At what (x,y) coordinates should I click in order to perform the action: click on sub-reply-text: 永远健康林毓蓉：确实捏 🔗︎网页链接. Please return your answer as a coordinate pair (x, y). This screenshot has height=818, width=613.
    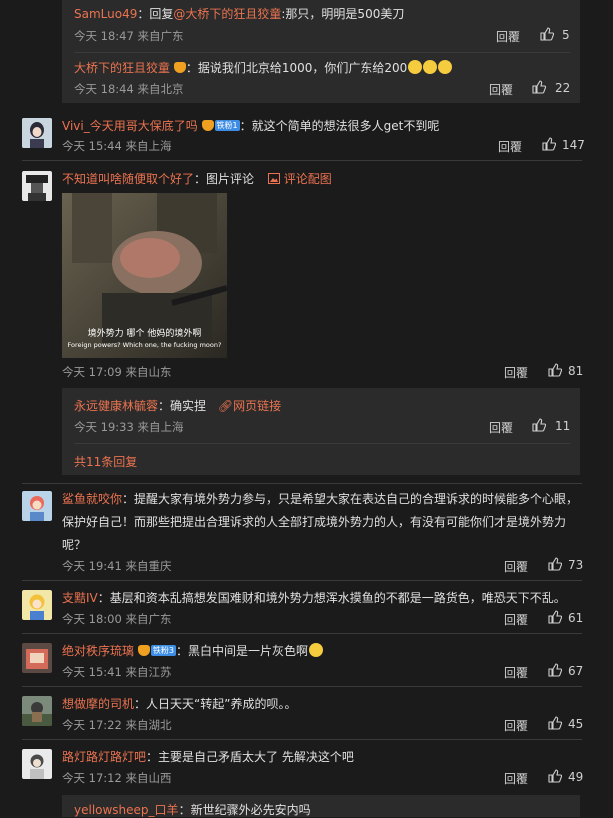
    Looking at the image, I should click on (177, 405).